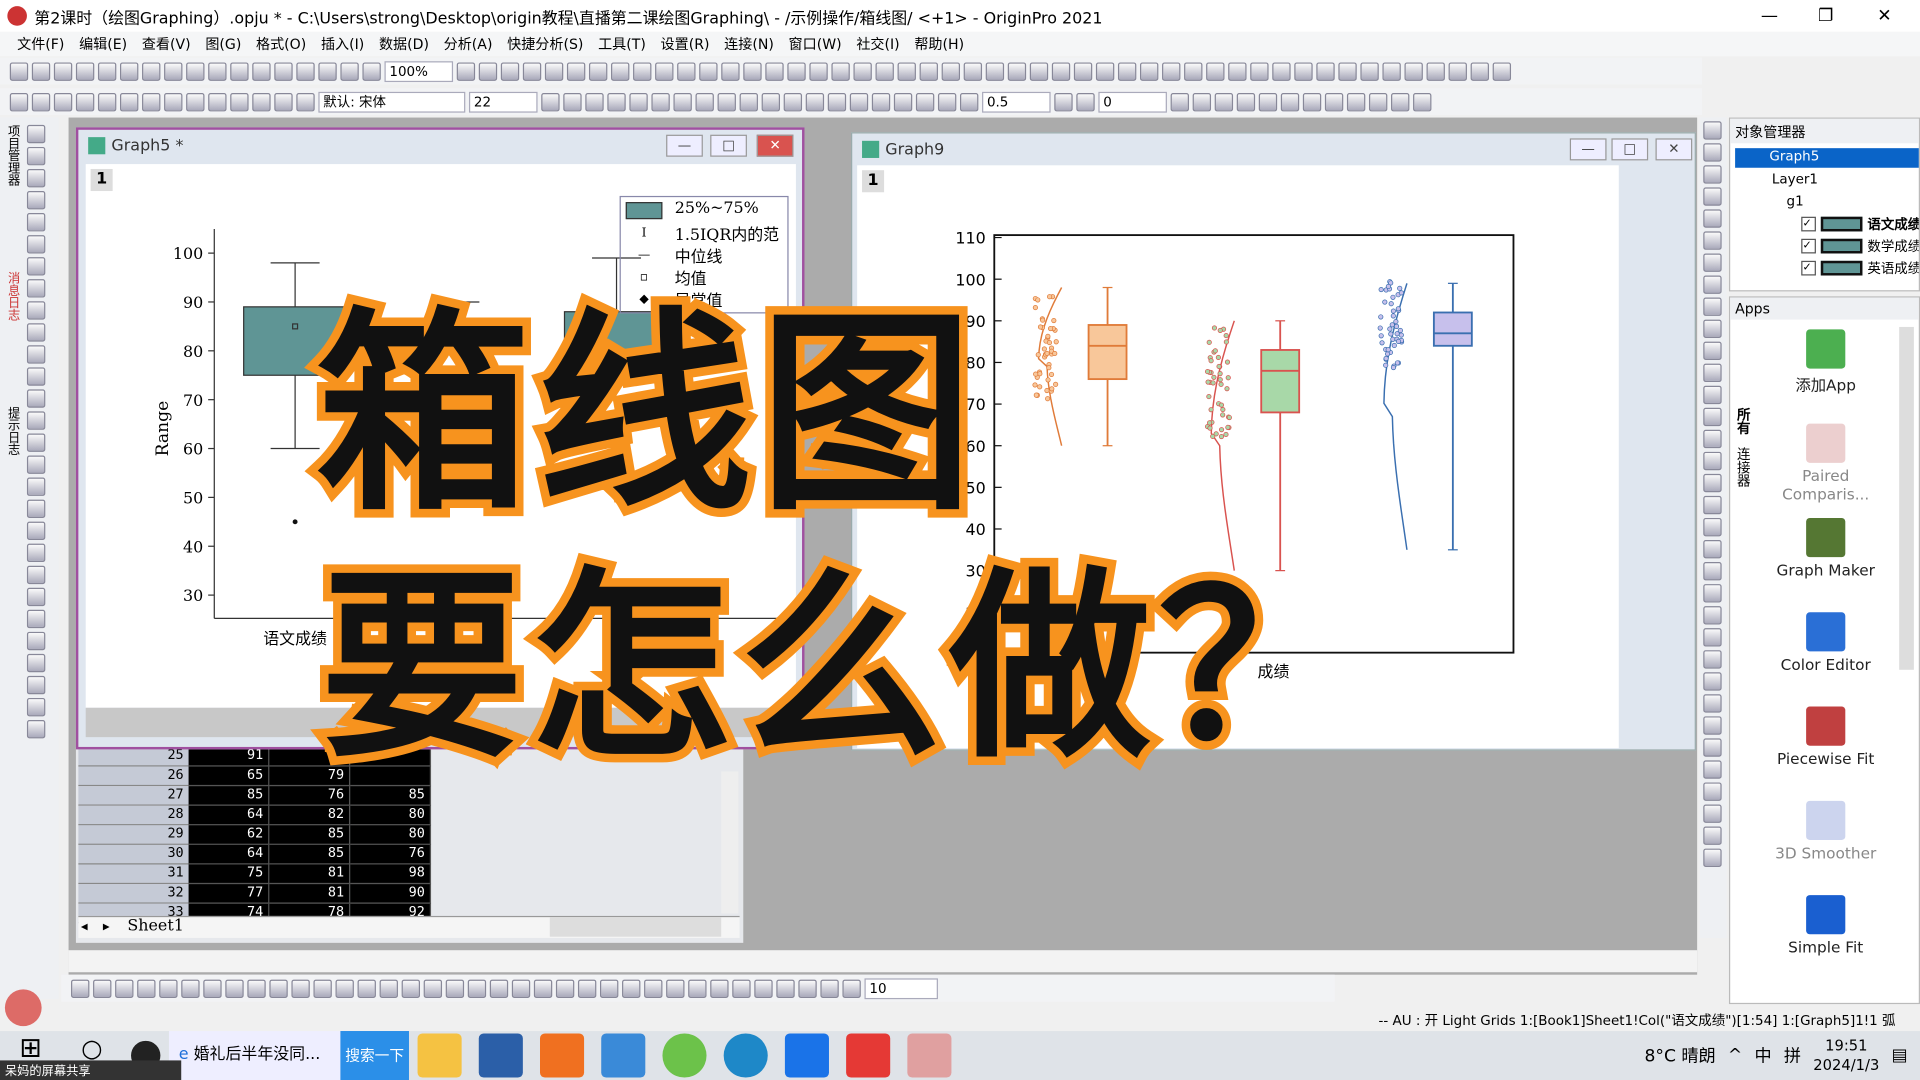 The image size is (1920, 1080). What do you see at coordinates (623, 1055) in the screenshot?
I see `mail-icon` at bounding box center [623, 1055].